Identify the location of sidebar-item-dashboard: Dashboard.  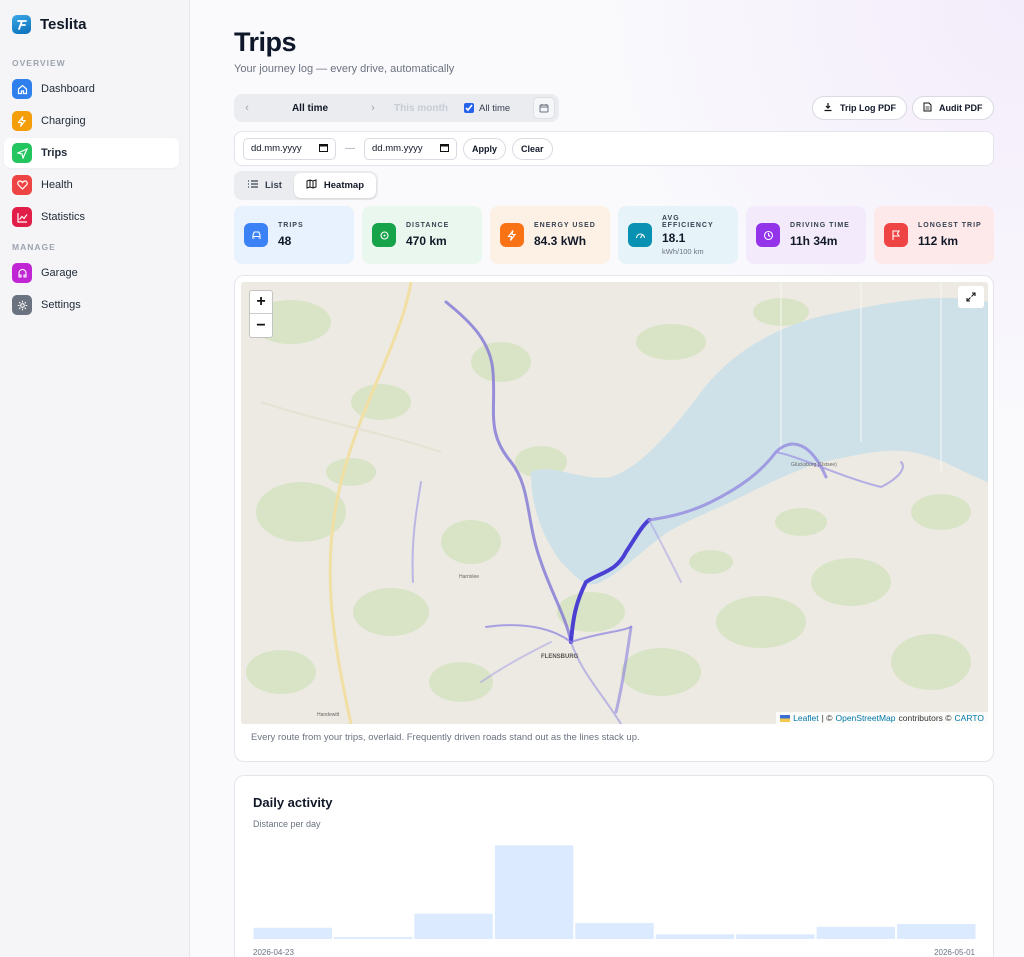
(91, 89).